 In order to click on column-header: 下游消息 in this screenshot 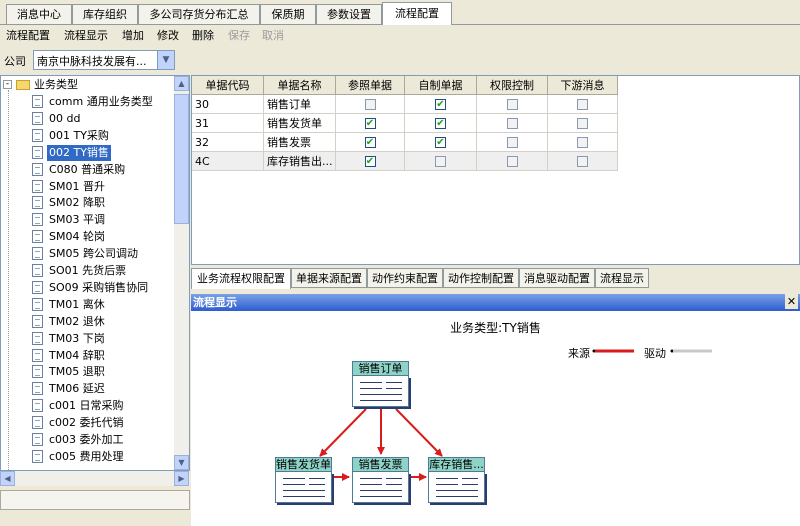, I will do `click(583, 85)`.